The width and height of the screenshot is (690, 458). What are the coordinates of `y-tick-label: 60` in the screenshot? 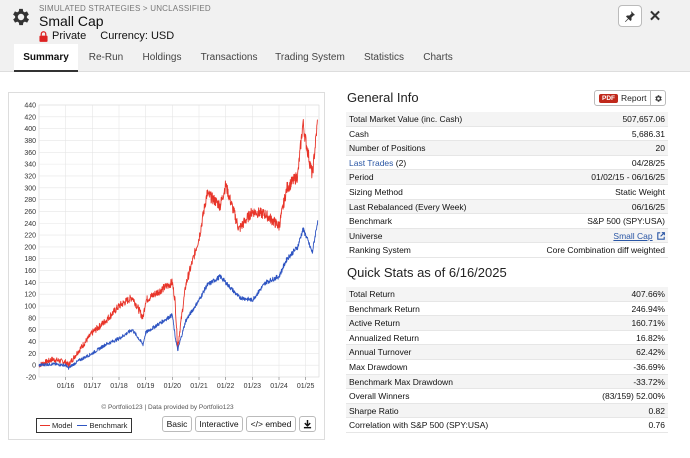 It's located at (32, 330).